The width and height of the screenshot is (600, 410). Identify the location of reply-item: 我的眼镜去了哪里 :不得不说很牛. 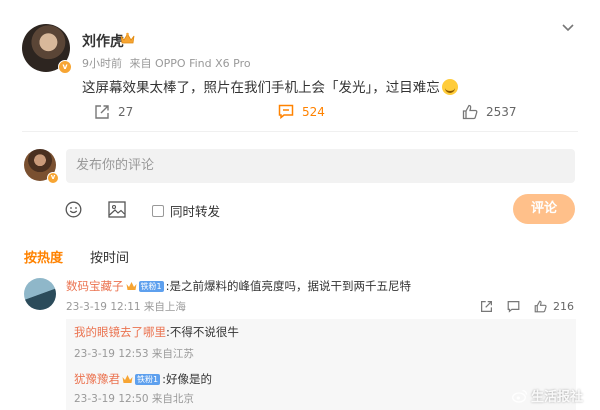
(156, 332).